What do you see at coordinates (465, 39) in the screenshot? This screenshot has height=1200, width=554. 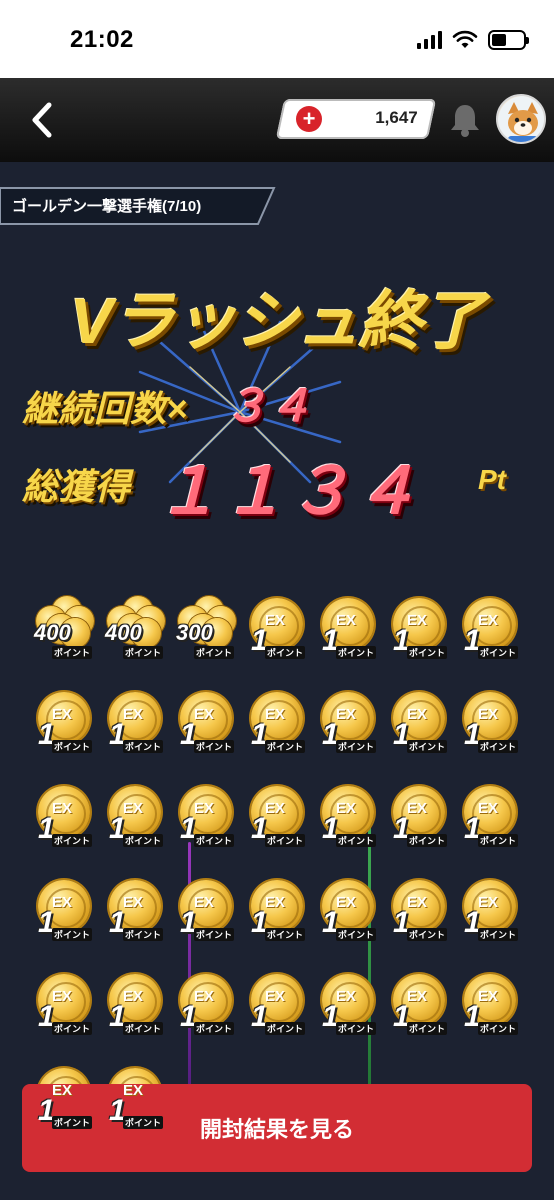 I see `wifi-icon` at bounding box center [465, 39].